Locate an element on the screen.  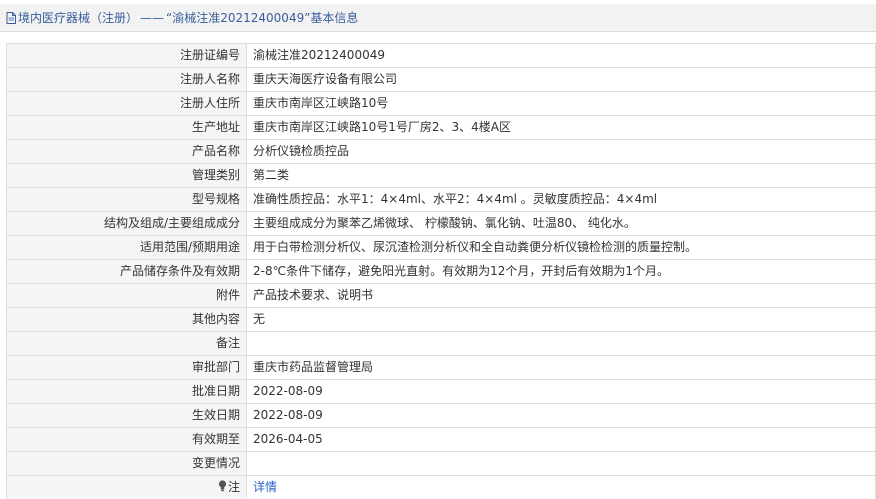
field-value: 重庆天海医疗设备有限公司 is located at coordinates (561, 80).